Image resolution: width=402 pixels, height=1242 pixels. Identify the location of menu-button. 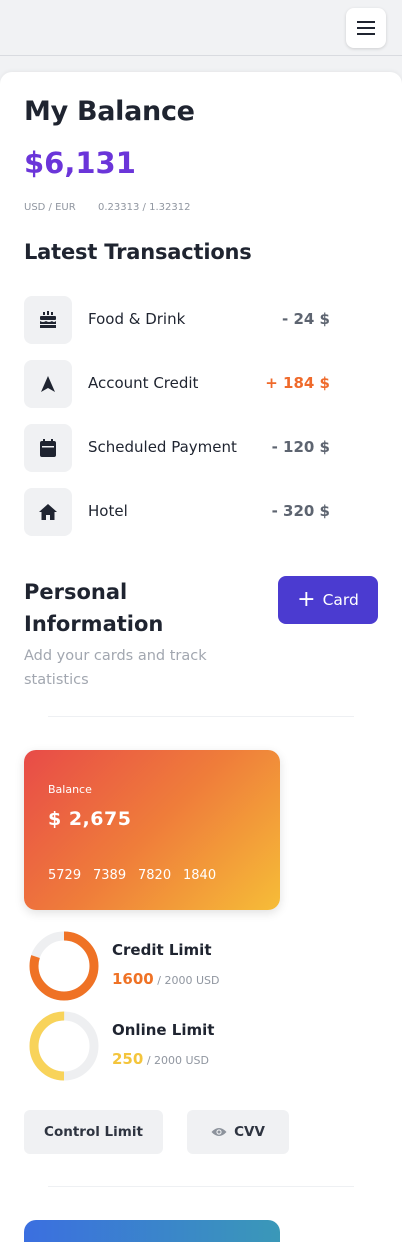
(366, 28).